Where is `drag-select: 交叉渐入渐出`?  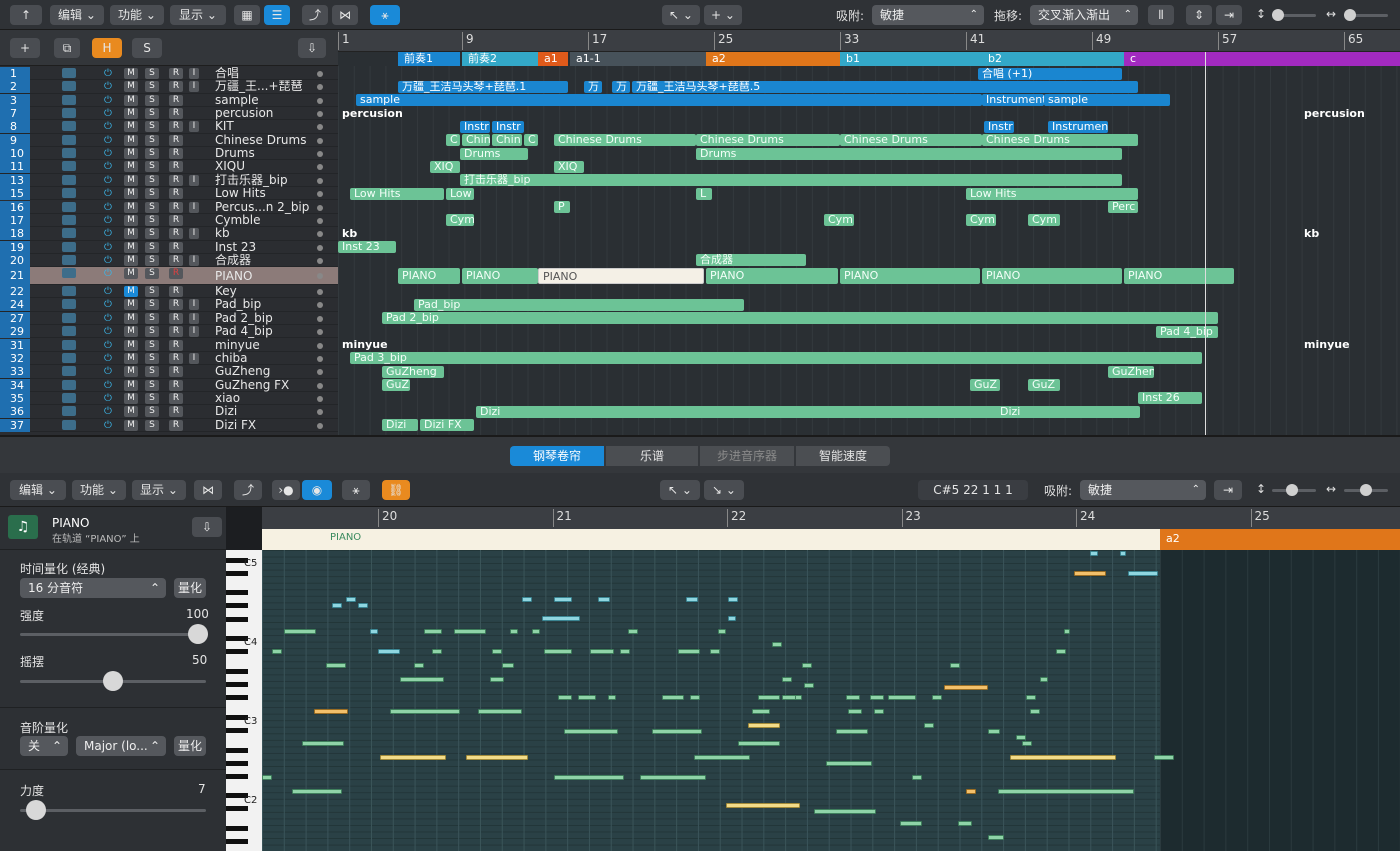
drag-select: 交叉渐入渐出 is located at coordinates (1084, 15).